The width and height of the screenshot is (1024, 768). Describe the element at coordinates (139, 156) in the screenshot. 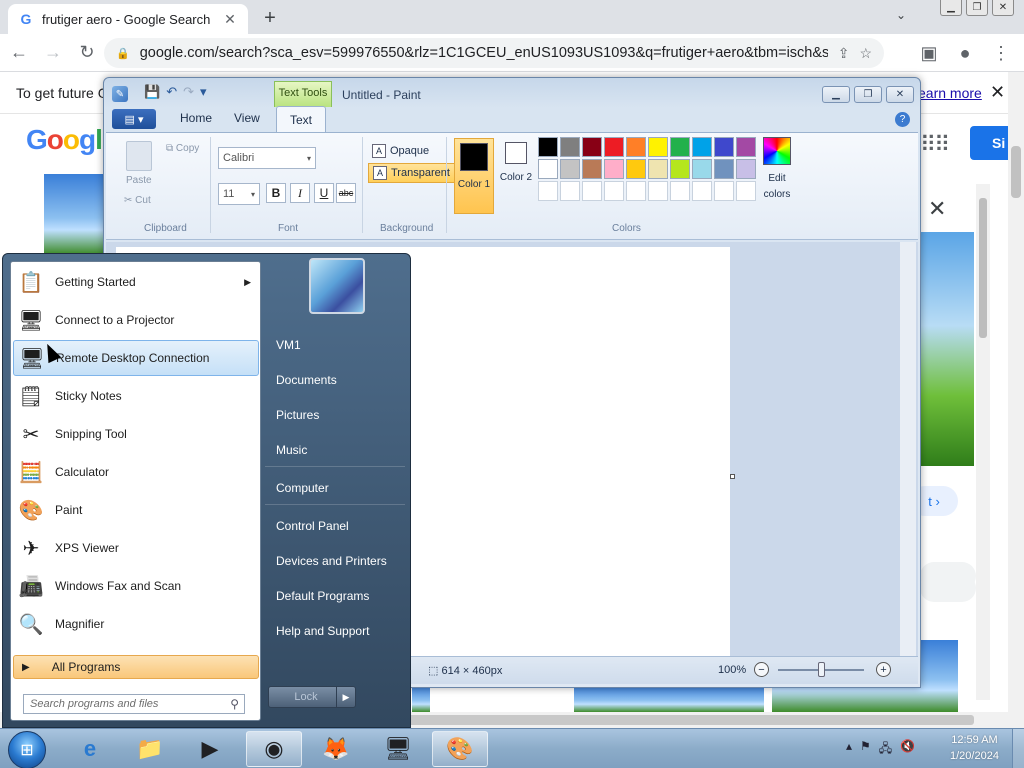

I see `paste-clipboard-icon` at that location.